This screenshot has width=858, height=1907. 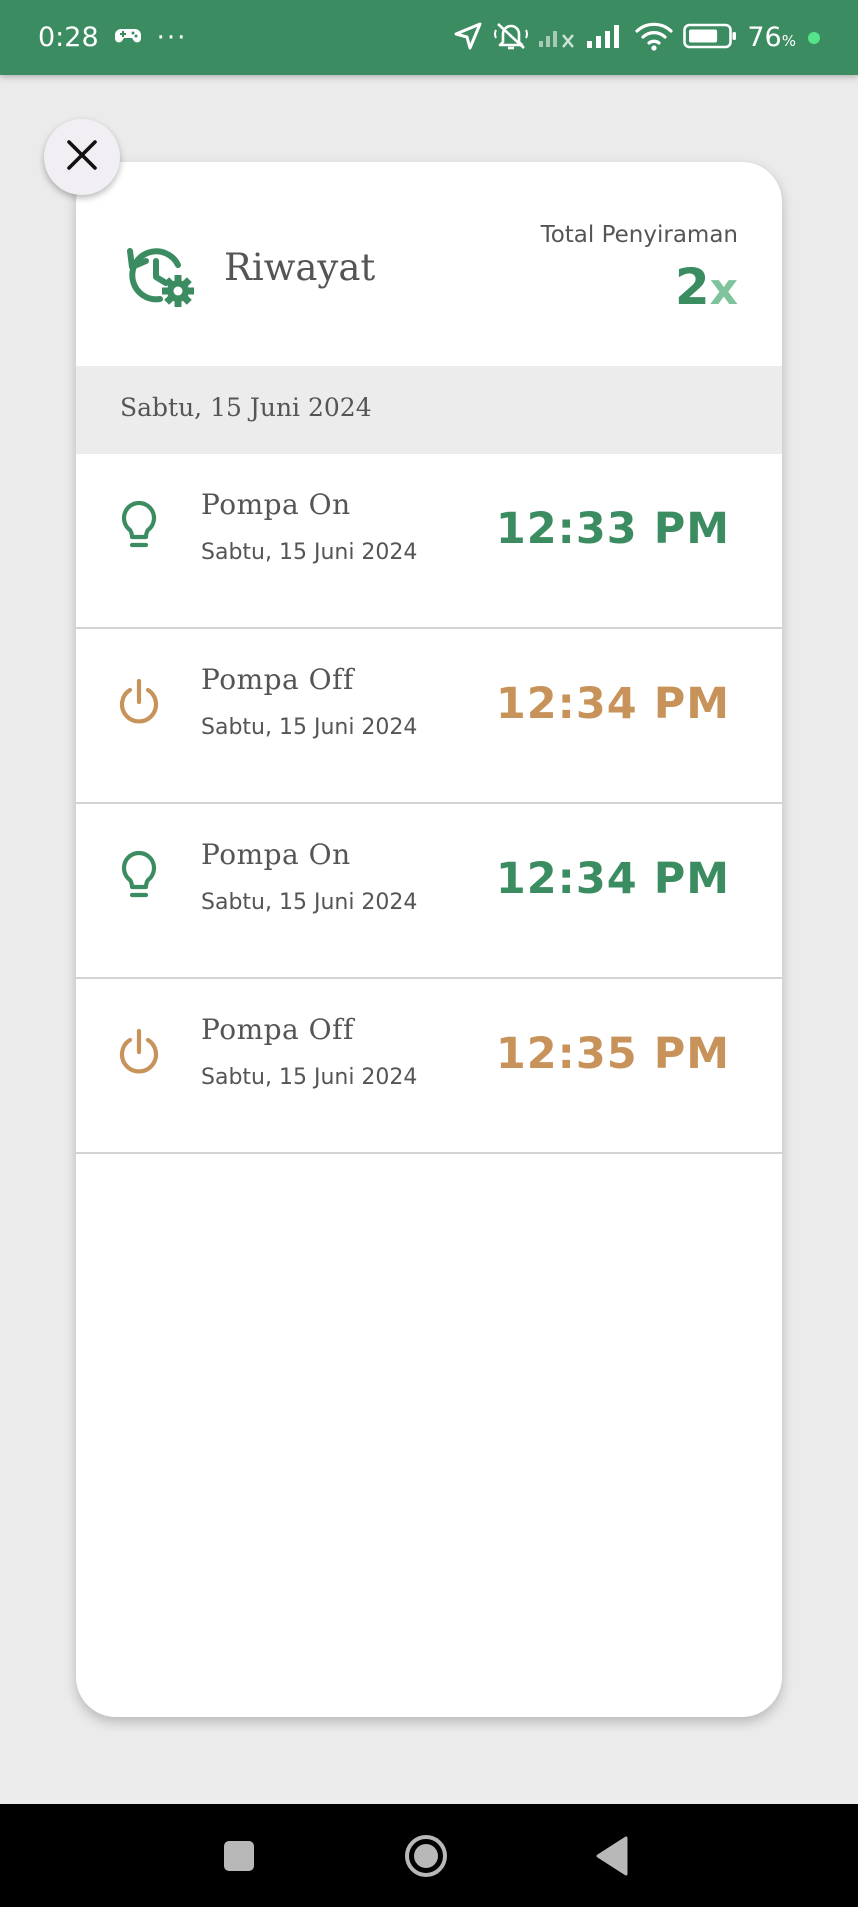 What do you see at coordinates (814, 37) in the screenshot?
I see `privacy-indicator-dot` at bounding box center [814, 37].